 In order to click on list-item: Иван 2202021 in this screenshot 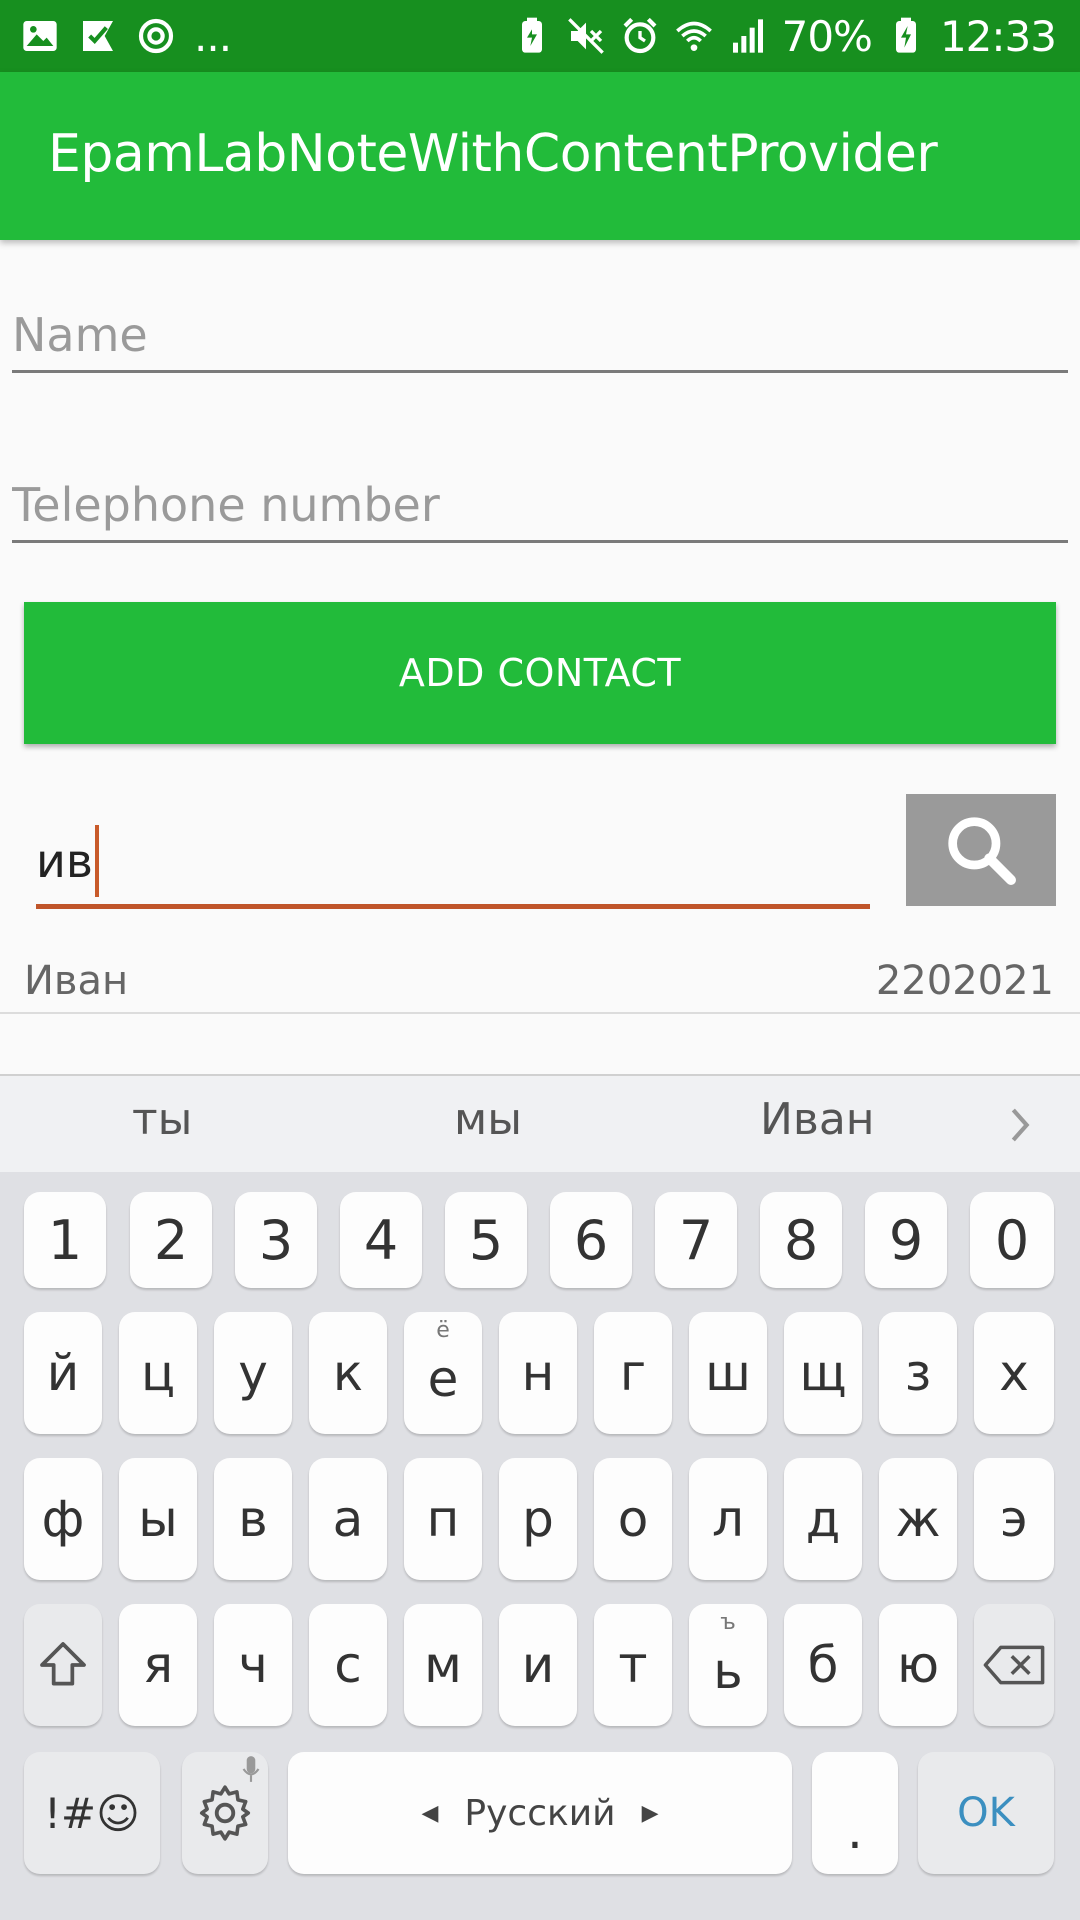, I will do `click(540, 982)`.